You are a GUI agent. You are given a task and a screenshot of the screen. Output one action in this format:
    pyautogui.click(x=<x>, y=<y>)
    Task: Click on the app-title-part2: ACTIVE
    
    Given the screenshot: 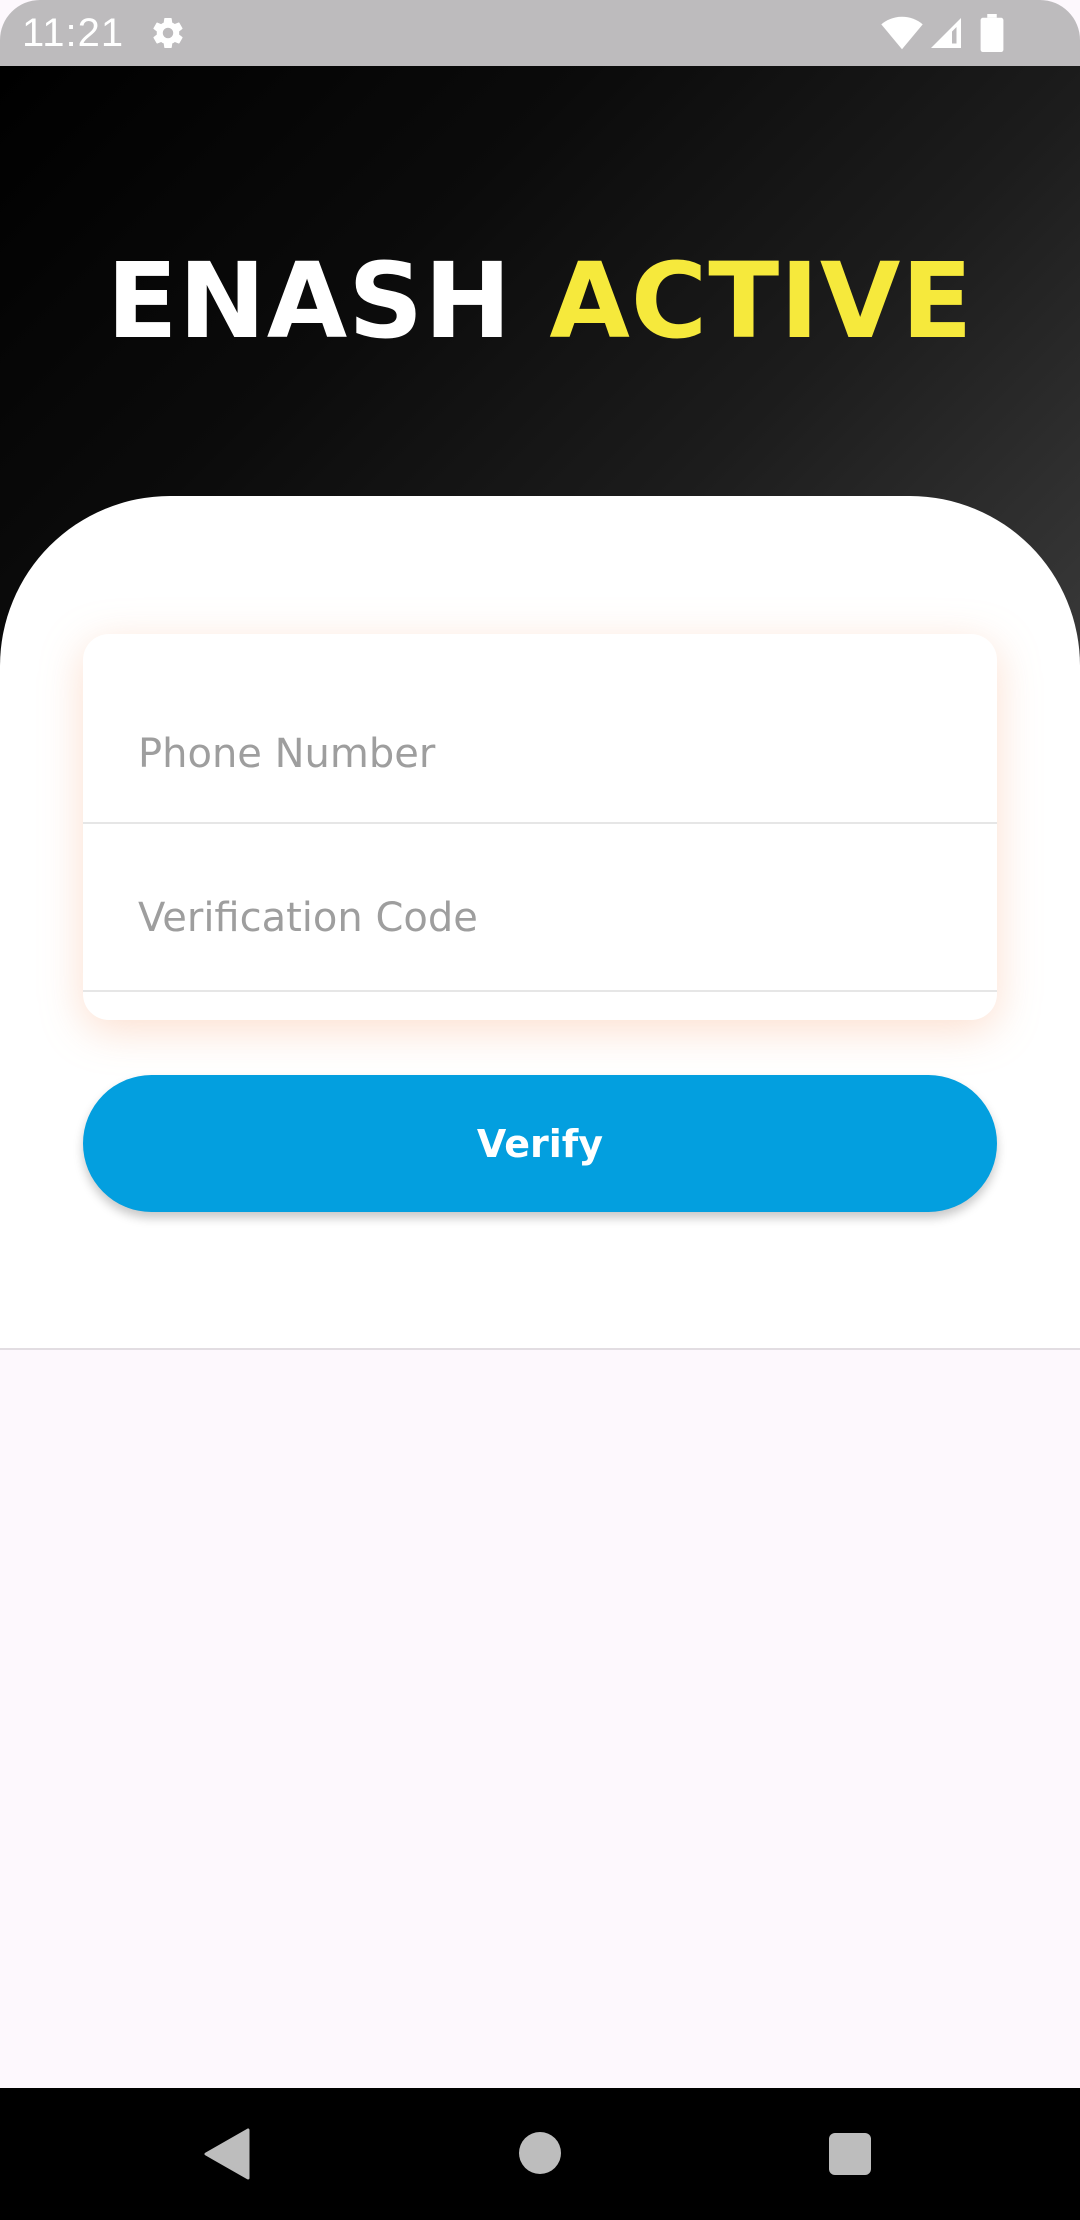 What is the action you would take?
    pyautogui.click(x=761, y=301)
    